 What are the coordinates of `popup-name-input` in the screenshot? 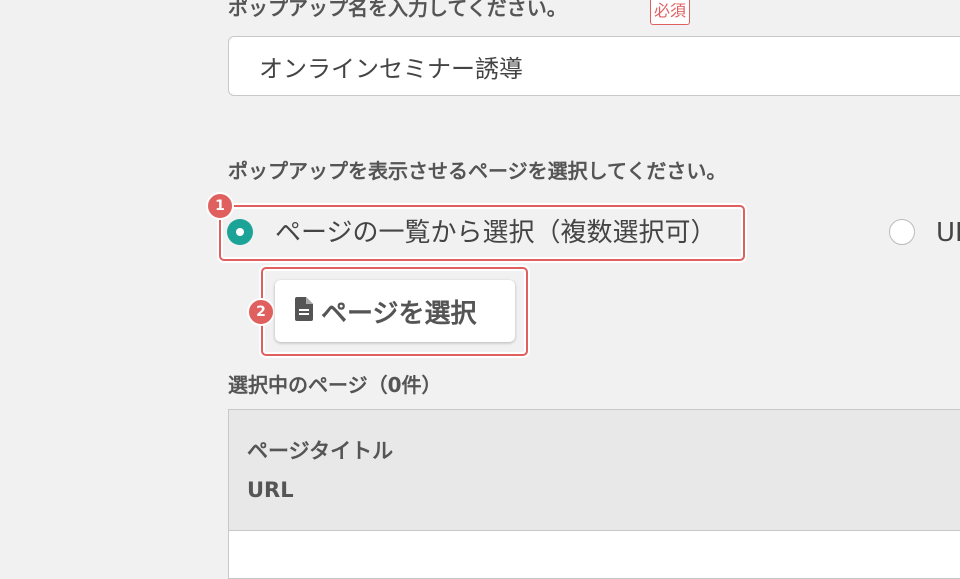 It's located at (594, 66).